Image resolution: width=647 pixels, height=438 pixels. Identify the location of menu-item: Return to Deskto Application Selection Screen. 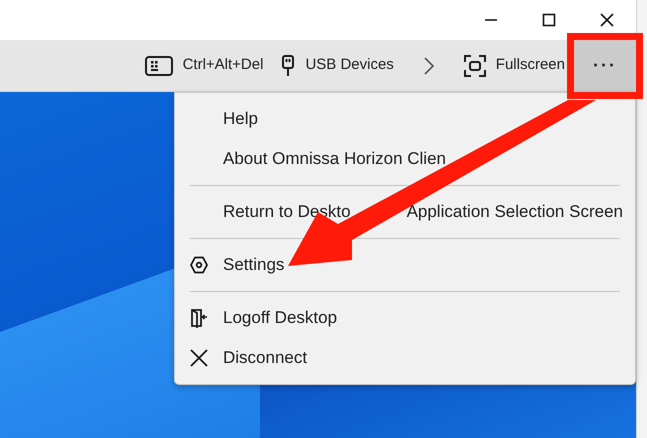
(405, 212).